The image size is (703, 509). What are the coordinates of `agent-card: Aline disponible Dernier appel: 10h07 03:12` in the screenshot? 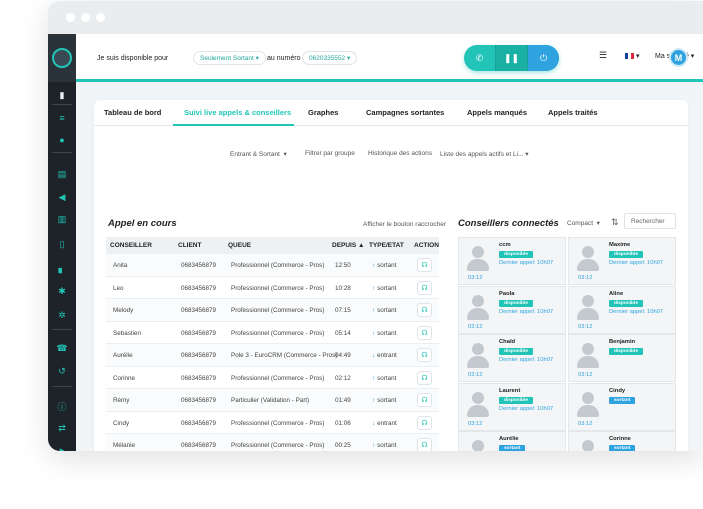 It's located at (622, 309).